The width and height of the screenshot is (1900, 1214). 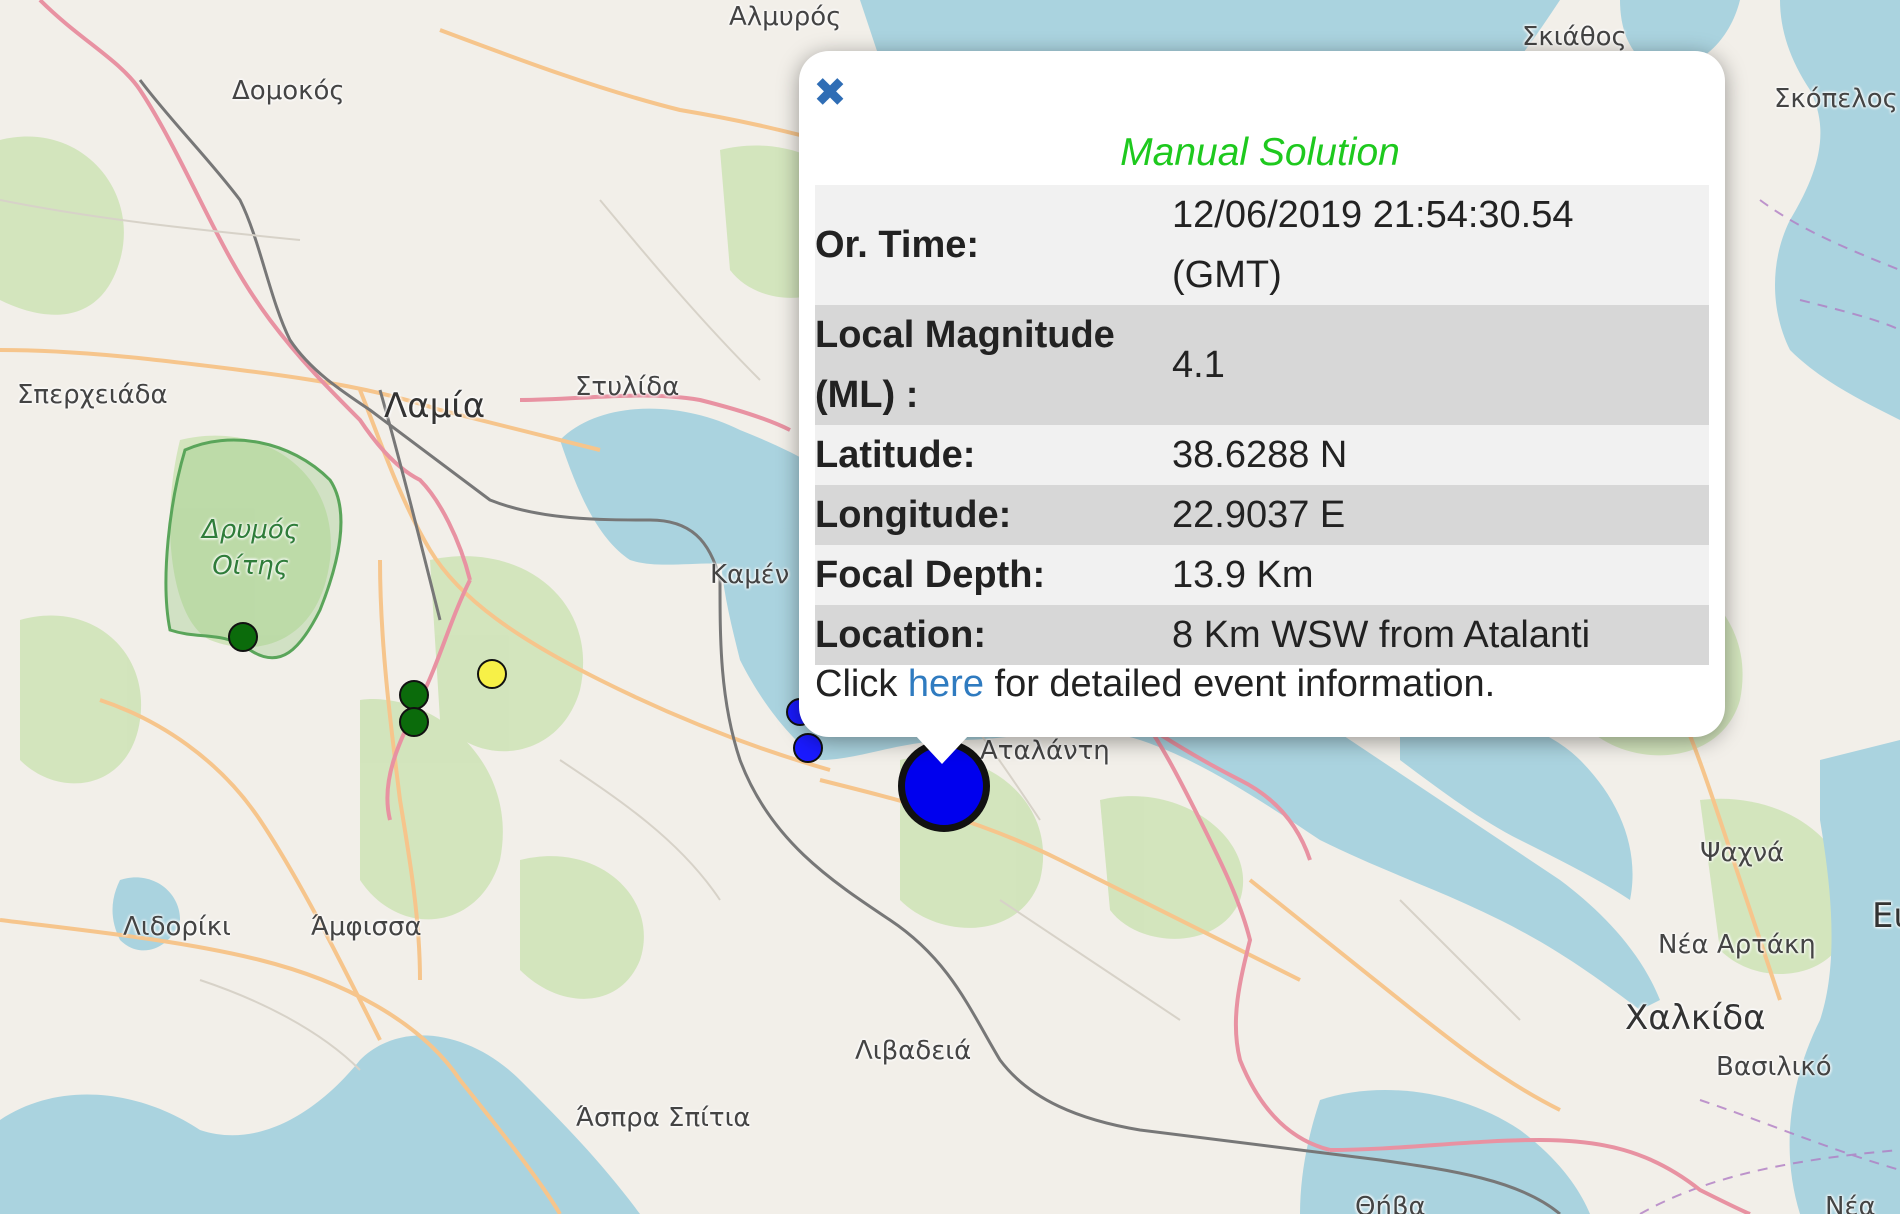 I want to click on place-label-domokos: Δομοκός, so click(x=288, y=91).